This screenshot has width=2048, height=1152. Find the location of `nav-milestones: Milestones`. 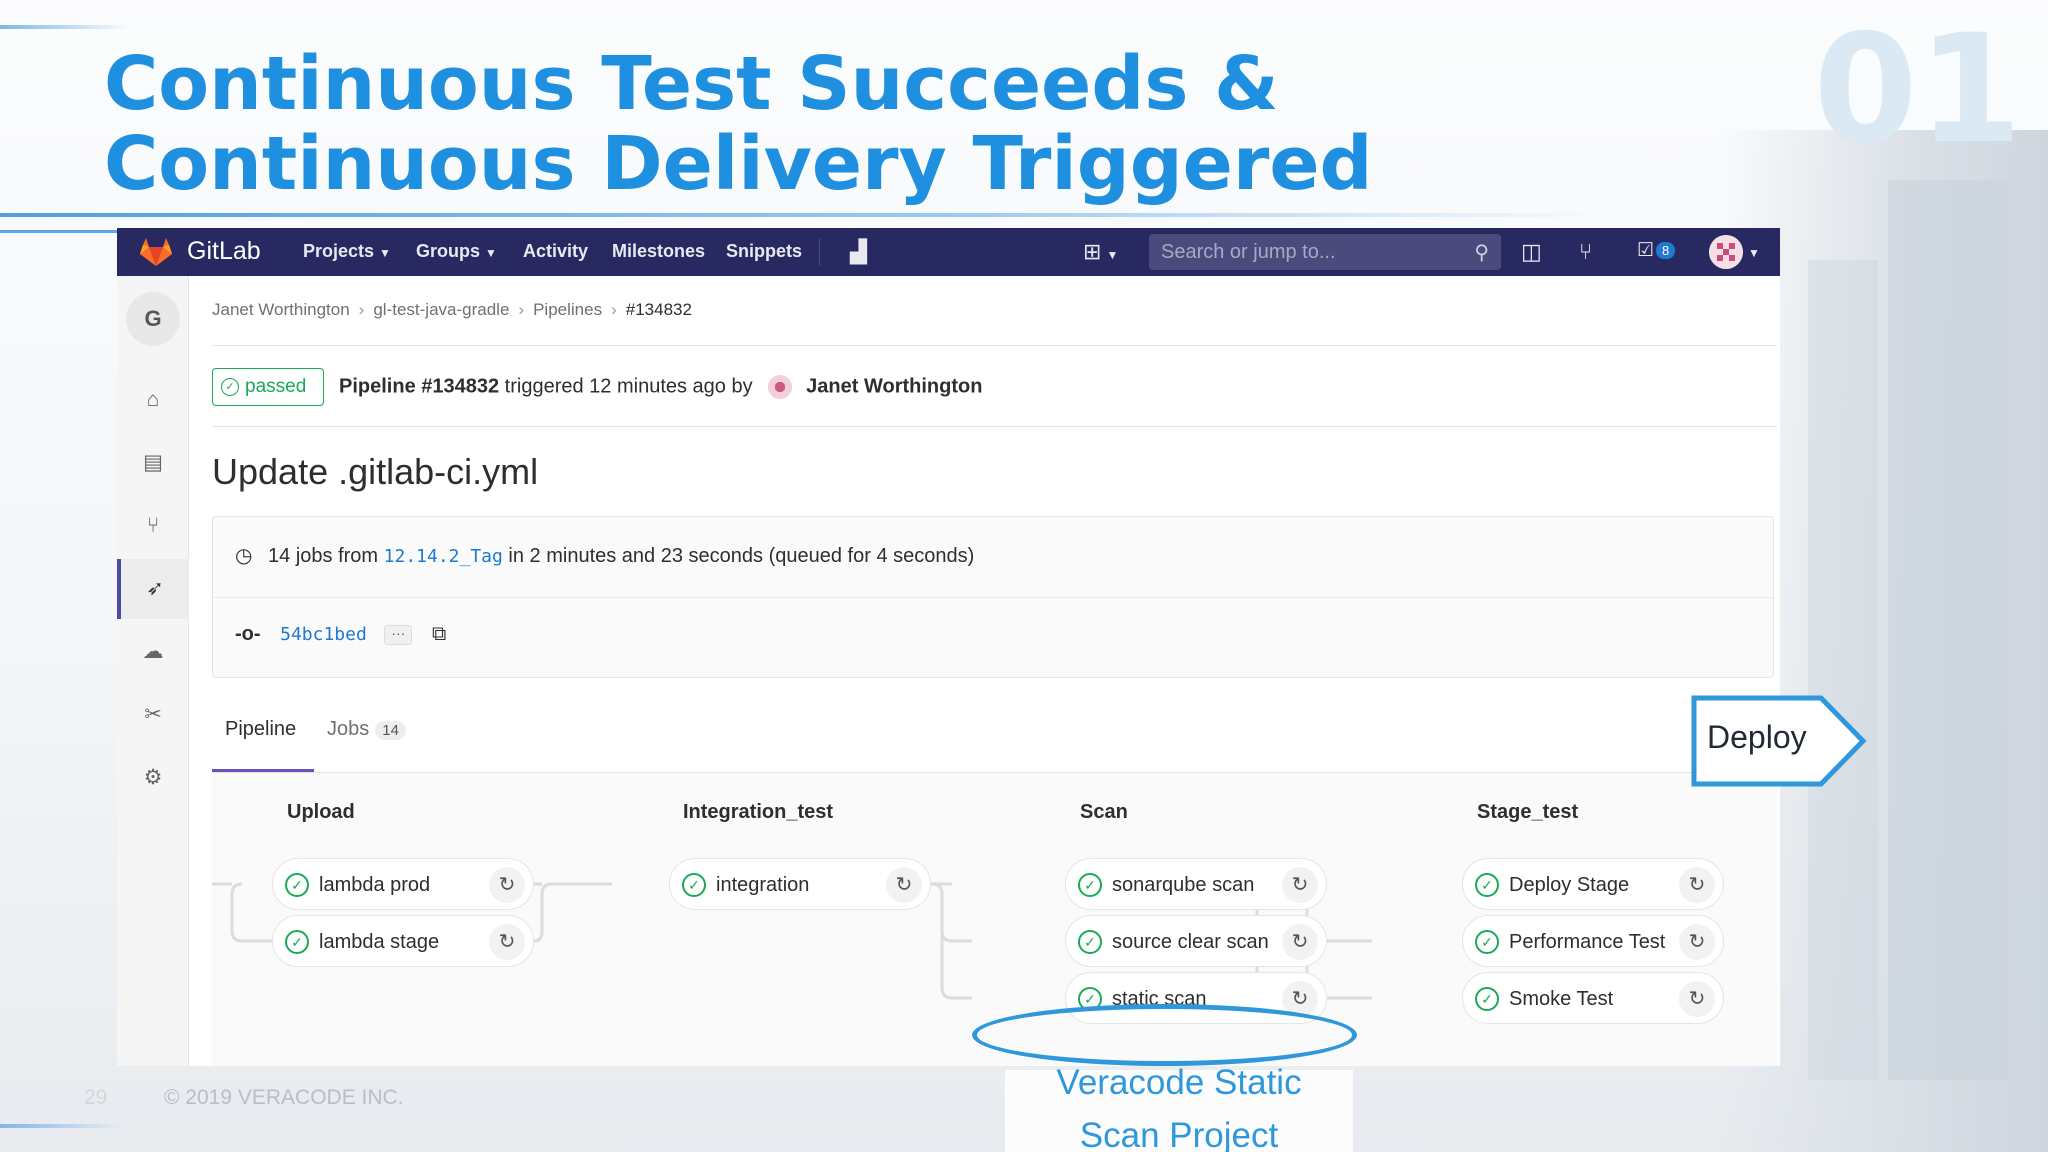

nav-milestones: Milestones is located at coordinates (658, 251).